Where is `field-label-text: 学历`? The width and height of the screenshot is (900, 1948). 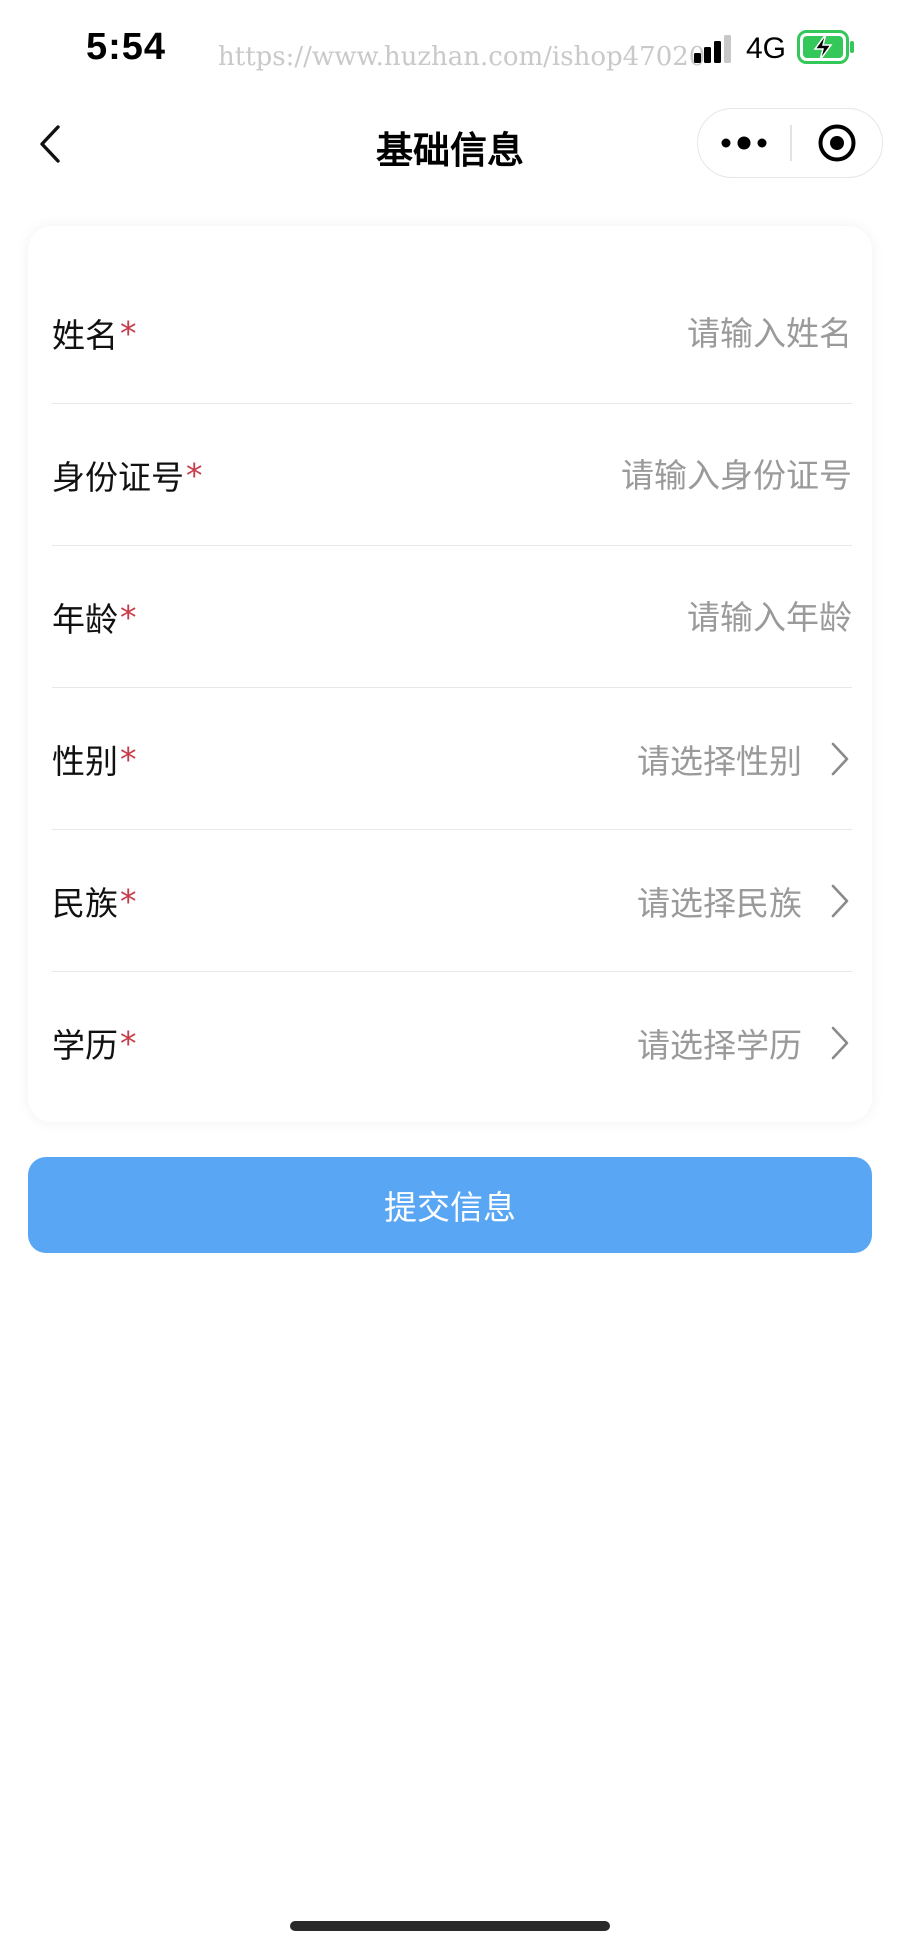 field-label-text: 学历 is located at coordinates (85, 1045).